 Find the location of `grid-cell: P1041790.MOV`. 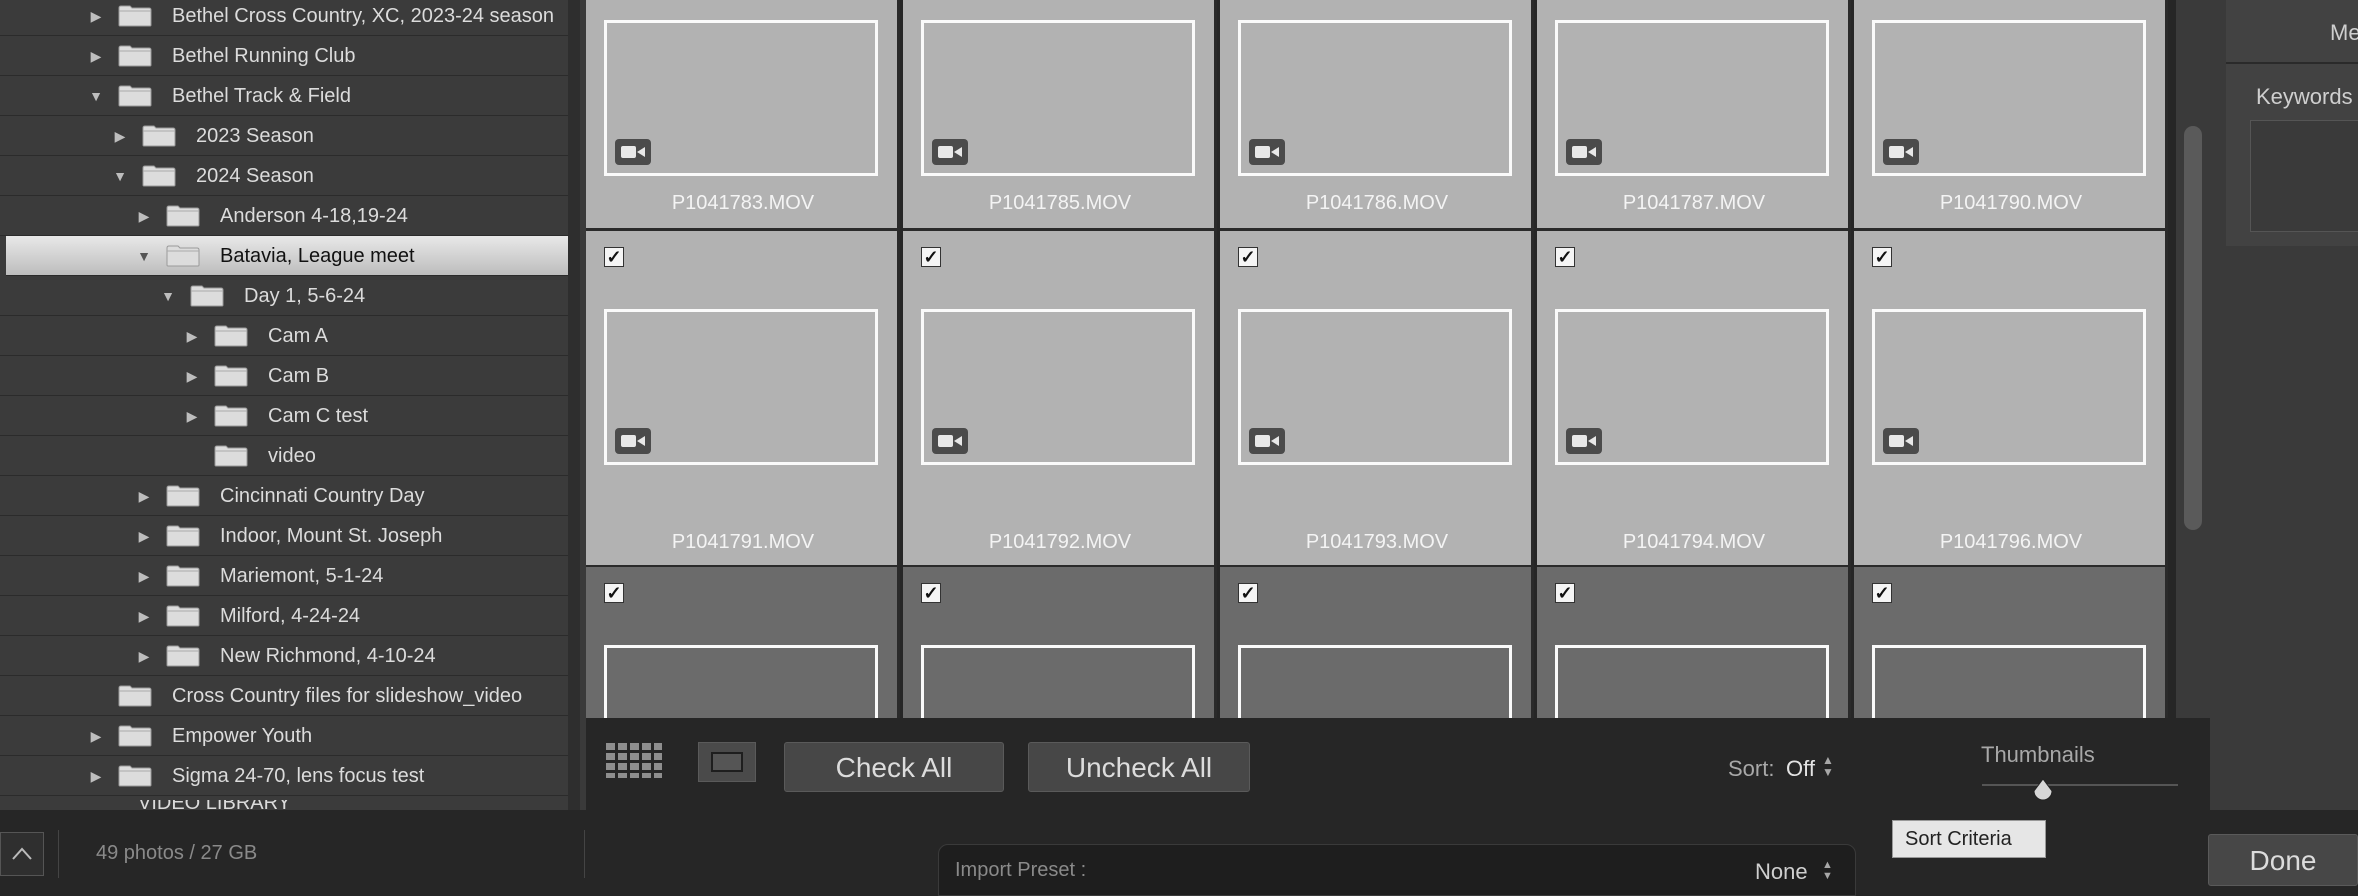

grid-cell: P1041790.MOV is located at coordinates (2011, 115).